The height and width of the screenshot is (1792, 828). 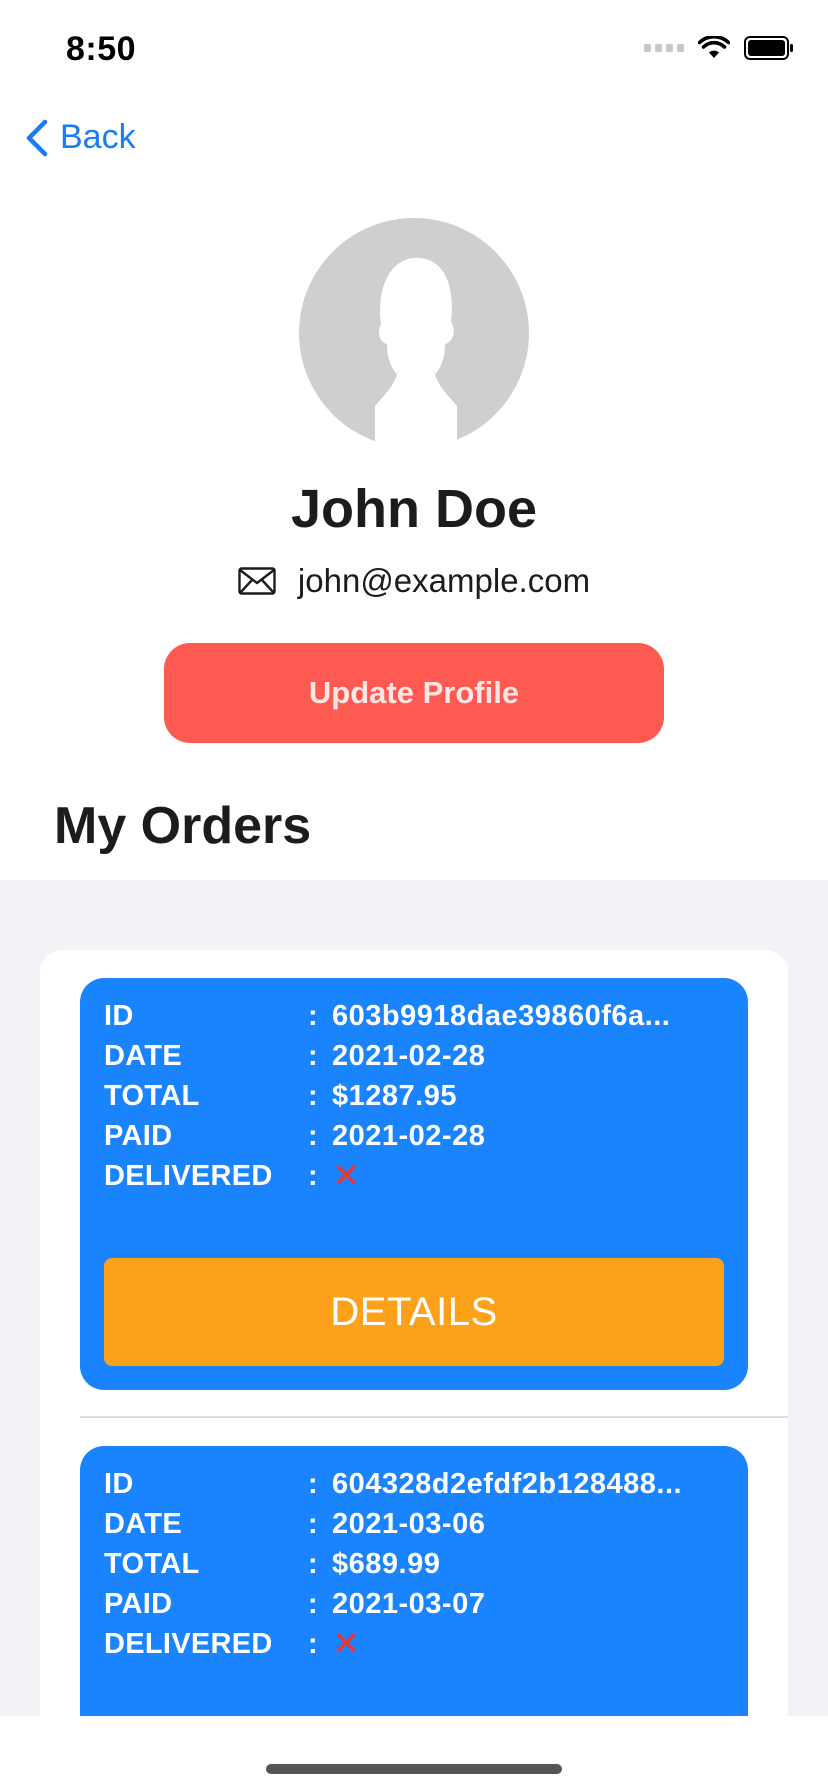 I want to click on divider, so click(x=434, y=1417).